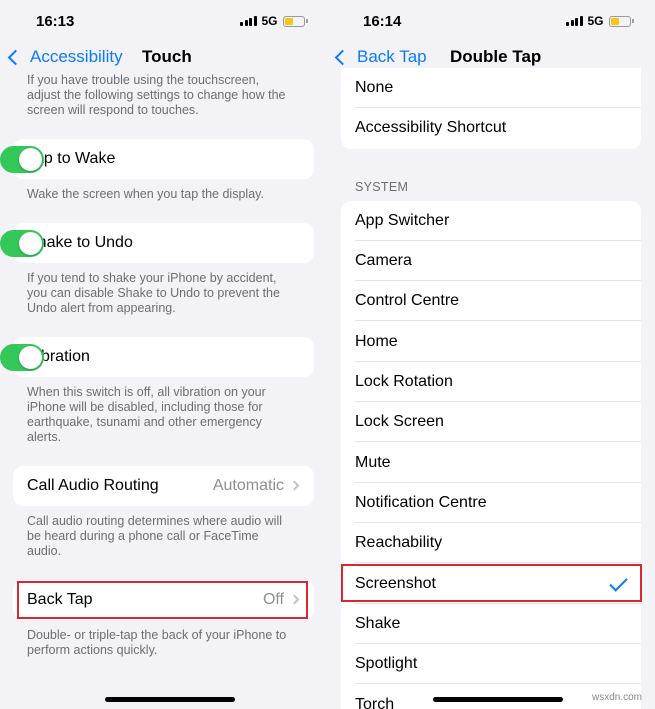 This screenshot has width=655, height=709. Describe the element at coordinates (491, 301) in the screenshot. I see `action-item-control-centre: Control Centre` at that location.